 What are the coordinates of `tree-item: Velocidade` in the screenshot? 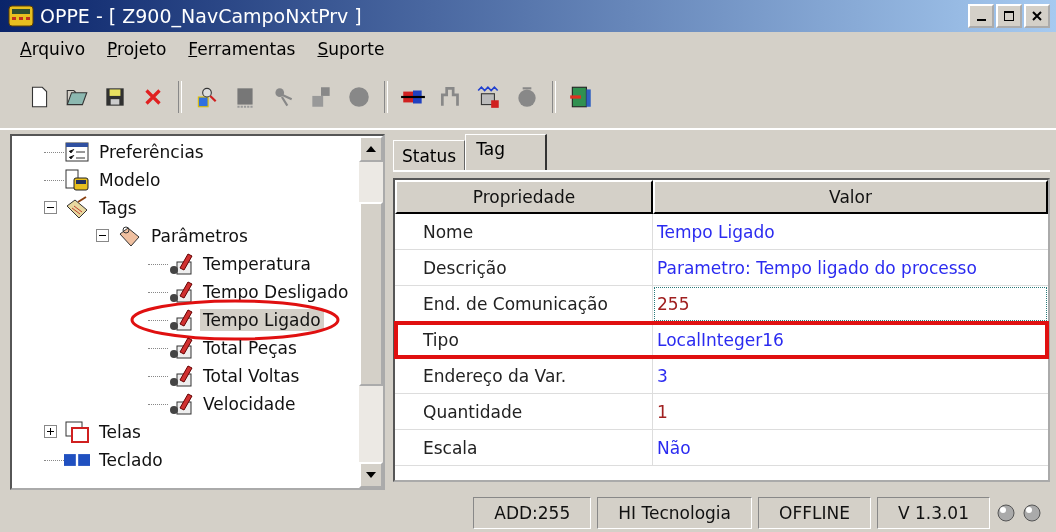 It's located at (249, 404).